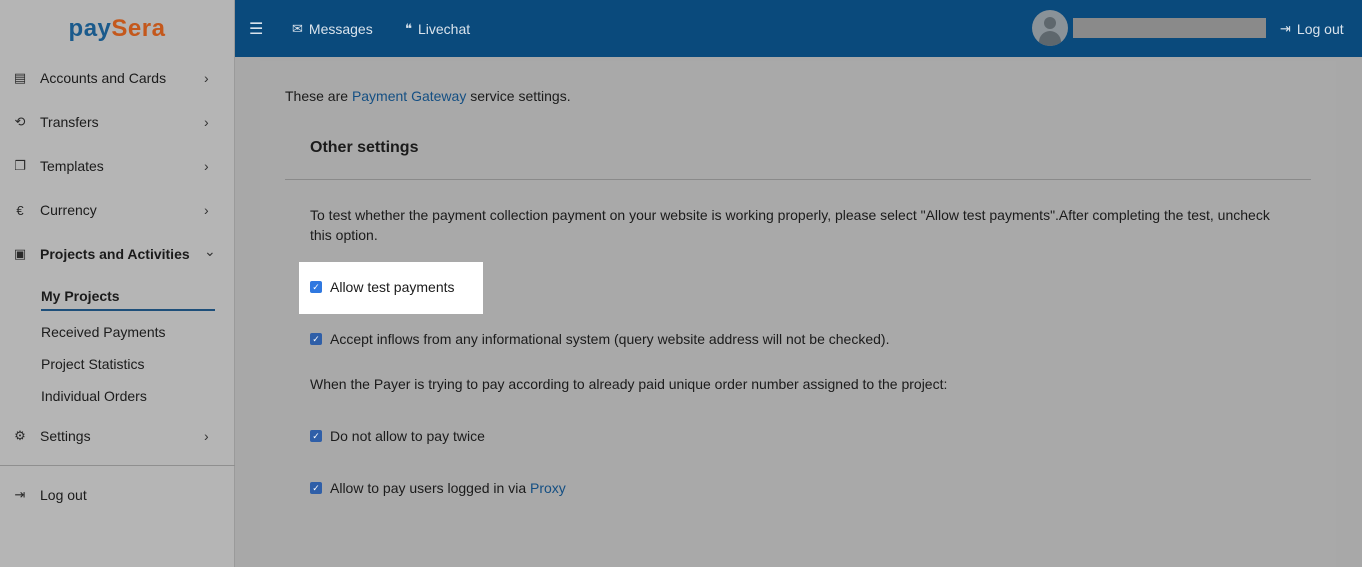 The image size is (1362, 567). Describe the element at coordinates (20, 165) in the screenshot. I see `copy-icon: ❐` at that location.